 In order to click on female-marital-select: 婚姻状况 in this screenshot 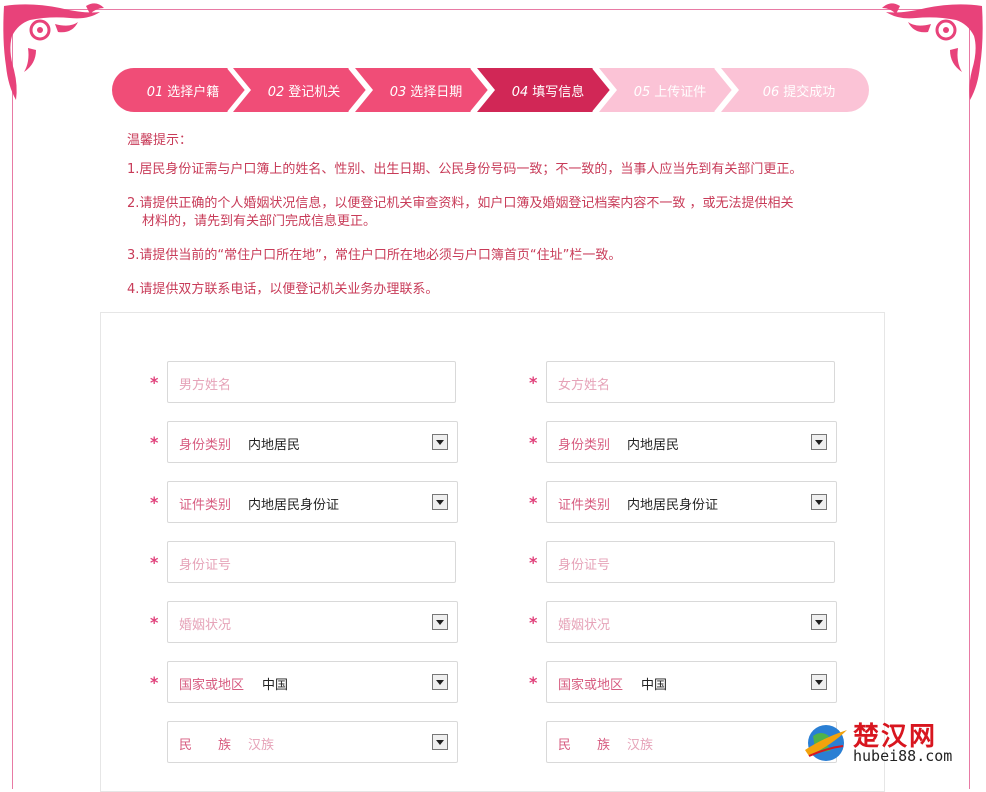, I will do `click(691, 622)`.